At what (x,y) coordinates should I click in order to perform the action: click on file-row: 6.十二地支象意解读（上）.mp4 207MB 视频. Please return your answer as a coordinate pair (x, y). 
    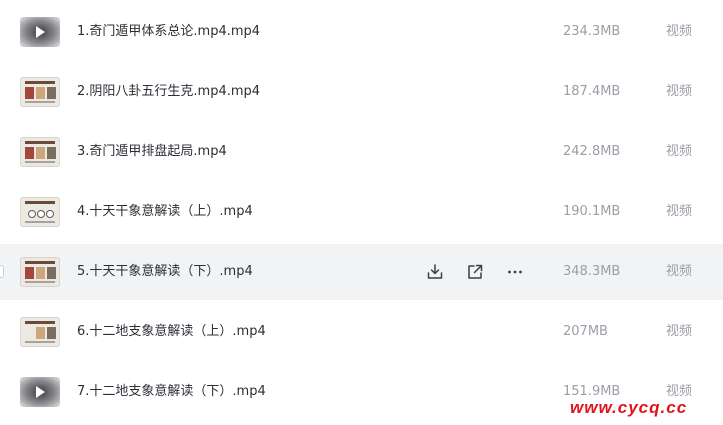
    Looking at the image, I should click on (361, 332).